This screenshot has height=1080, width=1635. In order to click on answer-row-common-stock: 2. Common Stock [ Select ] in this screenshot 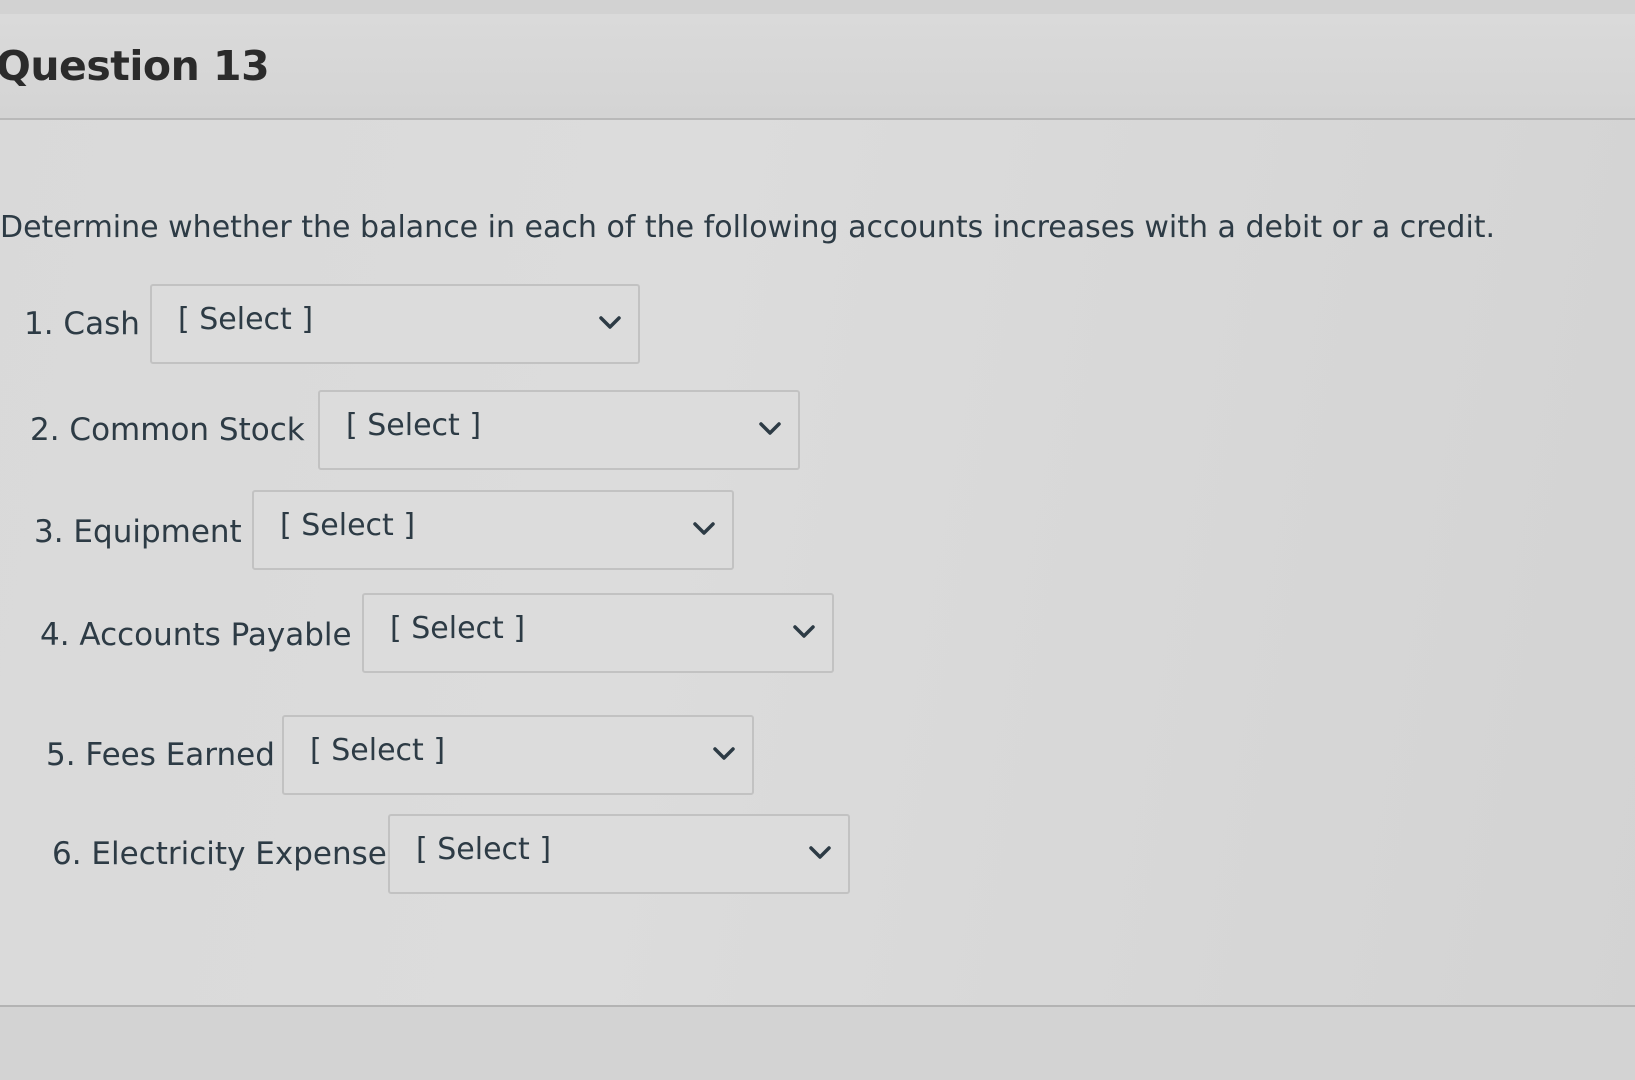, I will do `click(410, 432)`.